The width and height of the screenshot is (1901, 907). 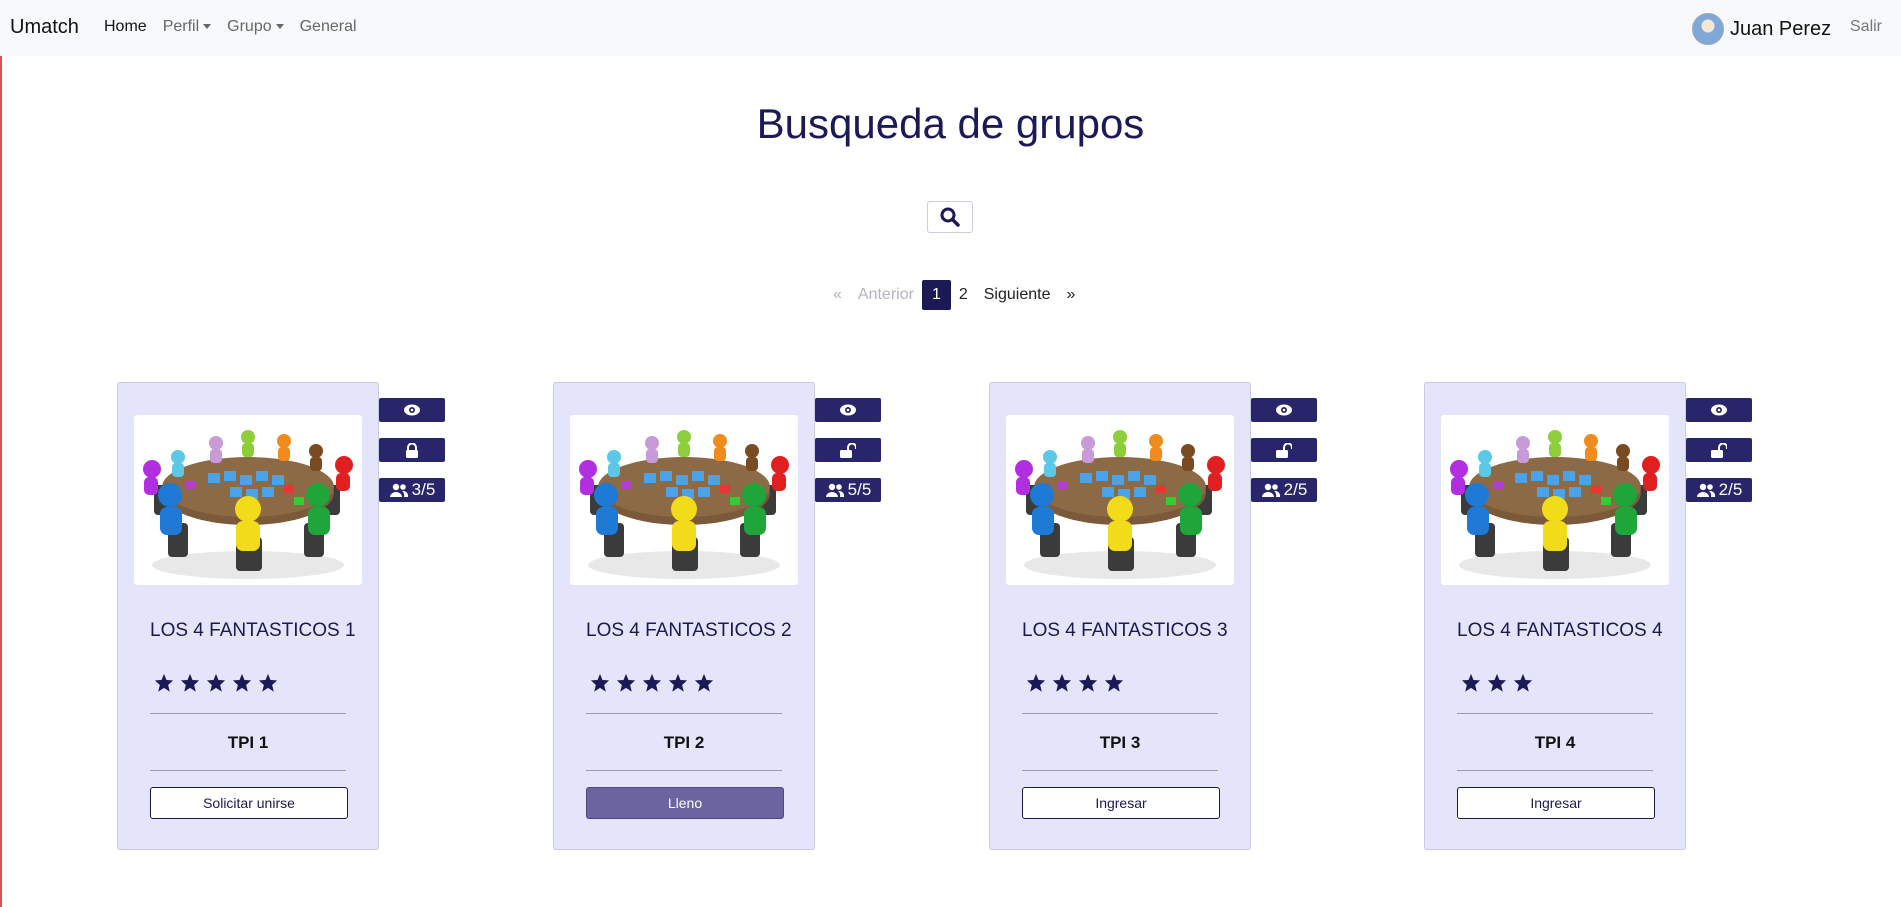 I want to click on pagination-page-2: 2, so click(x=963, y=295).